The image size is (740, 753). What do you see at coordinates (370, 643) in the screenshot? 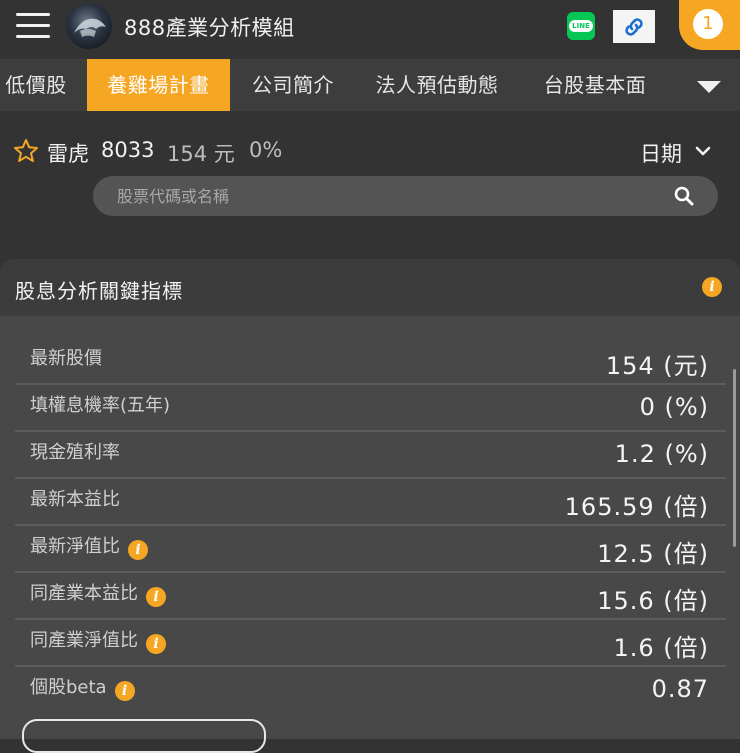
I see `metric-row: 同產業淨值比 i 1.6 (倍)` at bounding box center [370, 643].